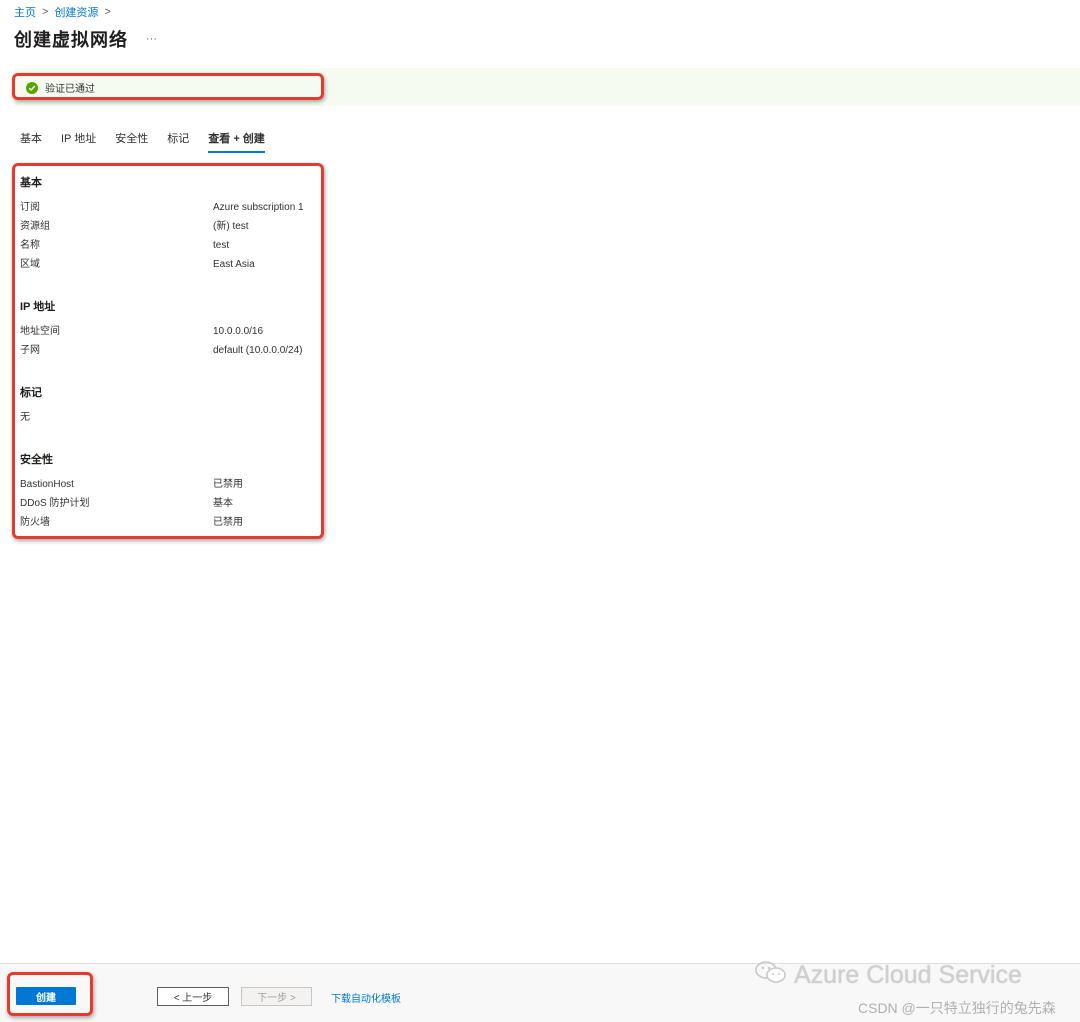 Image resolution: width=1080 pixels, height=1022 pixels. What do you see at coordinates (30, 350) in the screenshot?
I see `row-key: 子网` at bounding box center [30, 350].